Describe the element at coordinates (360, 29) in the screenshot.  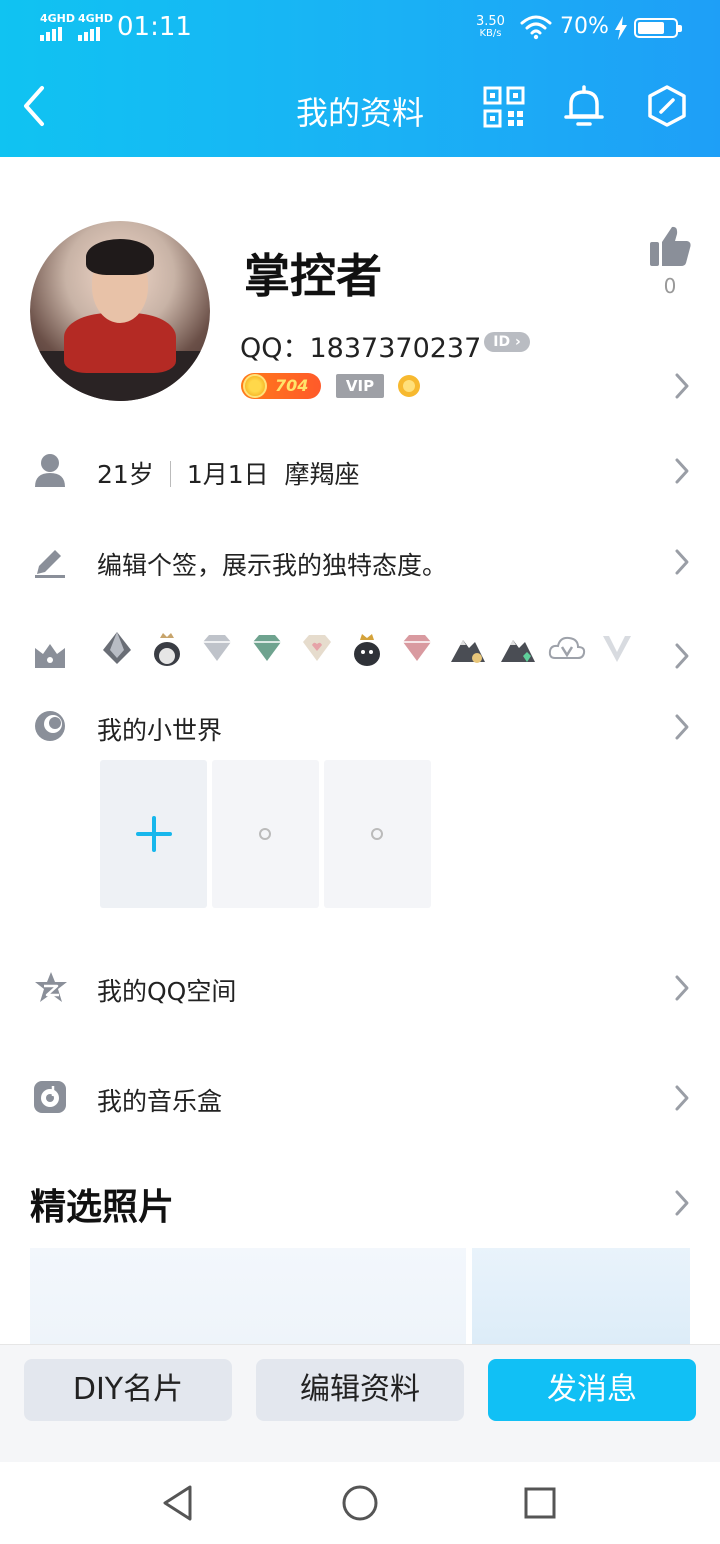
I see `status-bar: 4GHD 4GHD 01:11 3.50 KB/s 70%` at that location.